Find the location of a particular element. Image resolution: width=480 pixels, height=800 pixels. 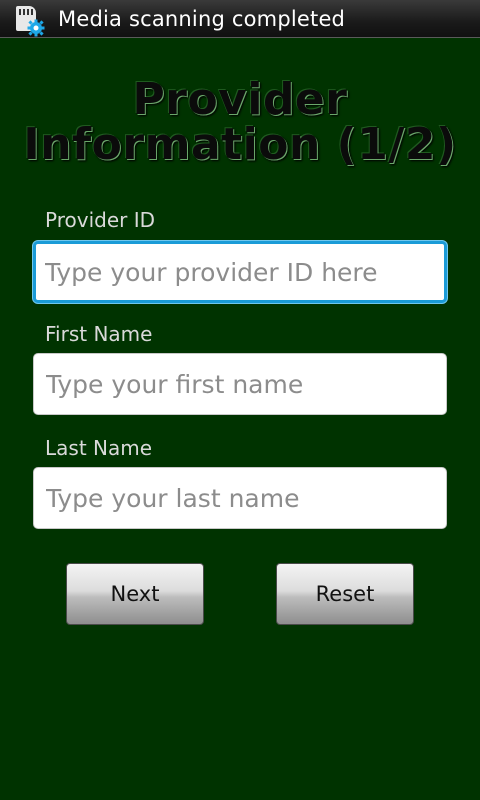

status-bar: Media scanning completed is located at coordinates (240, 19).